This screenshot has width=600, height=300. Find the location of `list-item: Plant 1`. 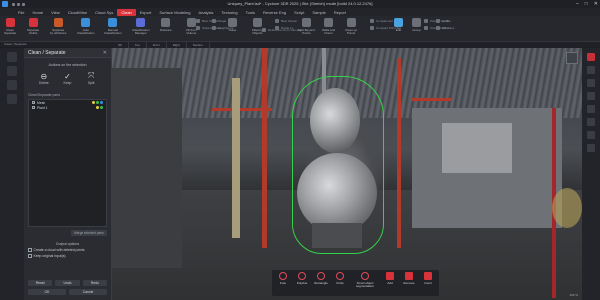

list-item: Plant 1 is located at coordinates (67, 107).